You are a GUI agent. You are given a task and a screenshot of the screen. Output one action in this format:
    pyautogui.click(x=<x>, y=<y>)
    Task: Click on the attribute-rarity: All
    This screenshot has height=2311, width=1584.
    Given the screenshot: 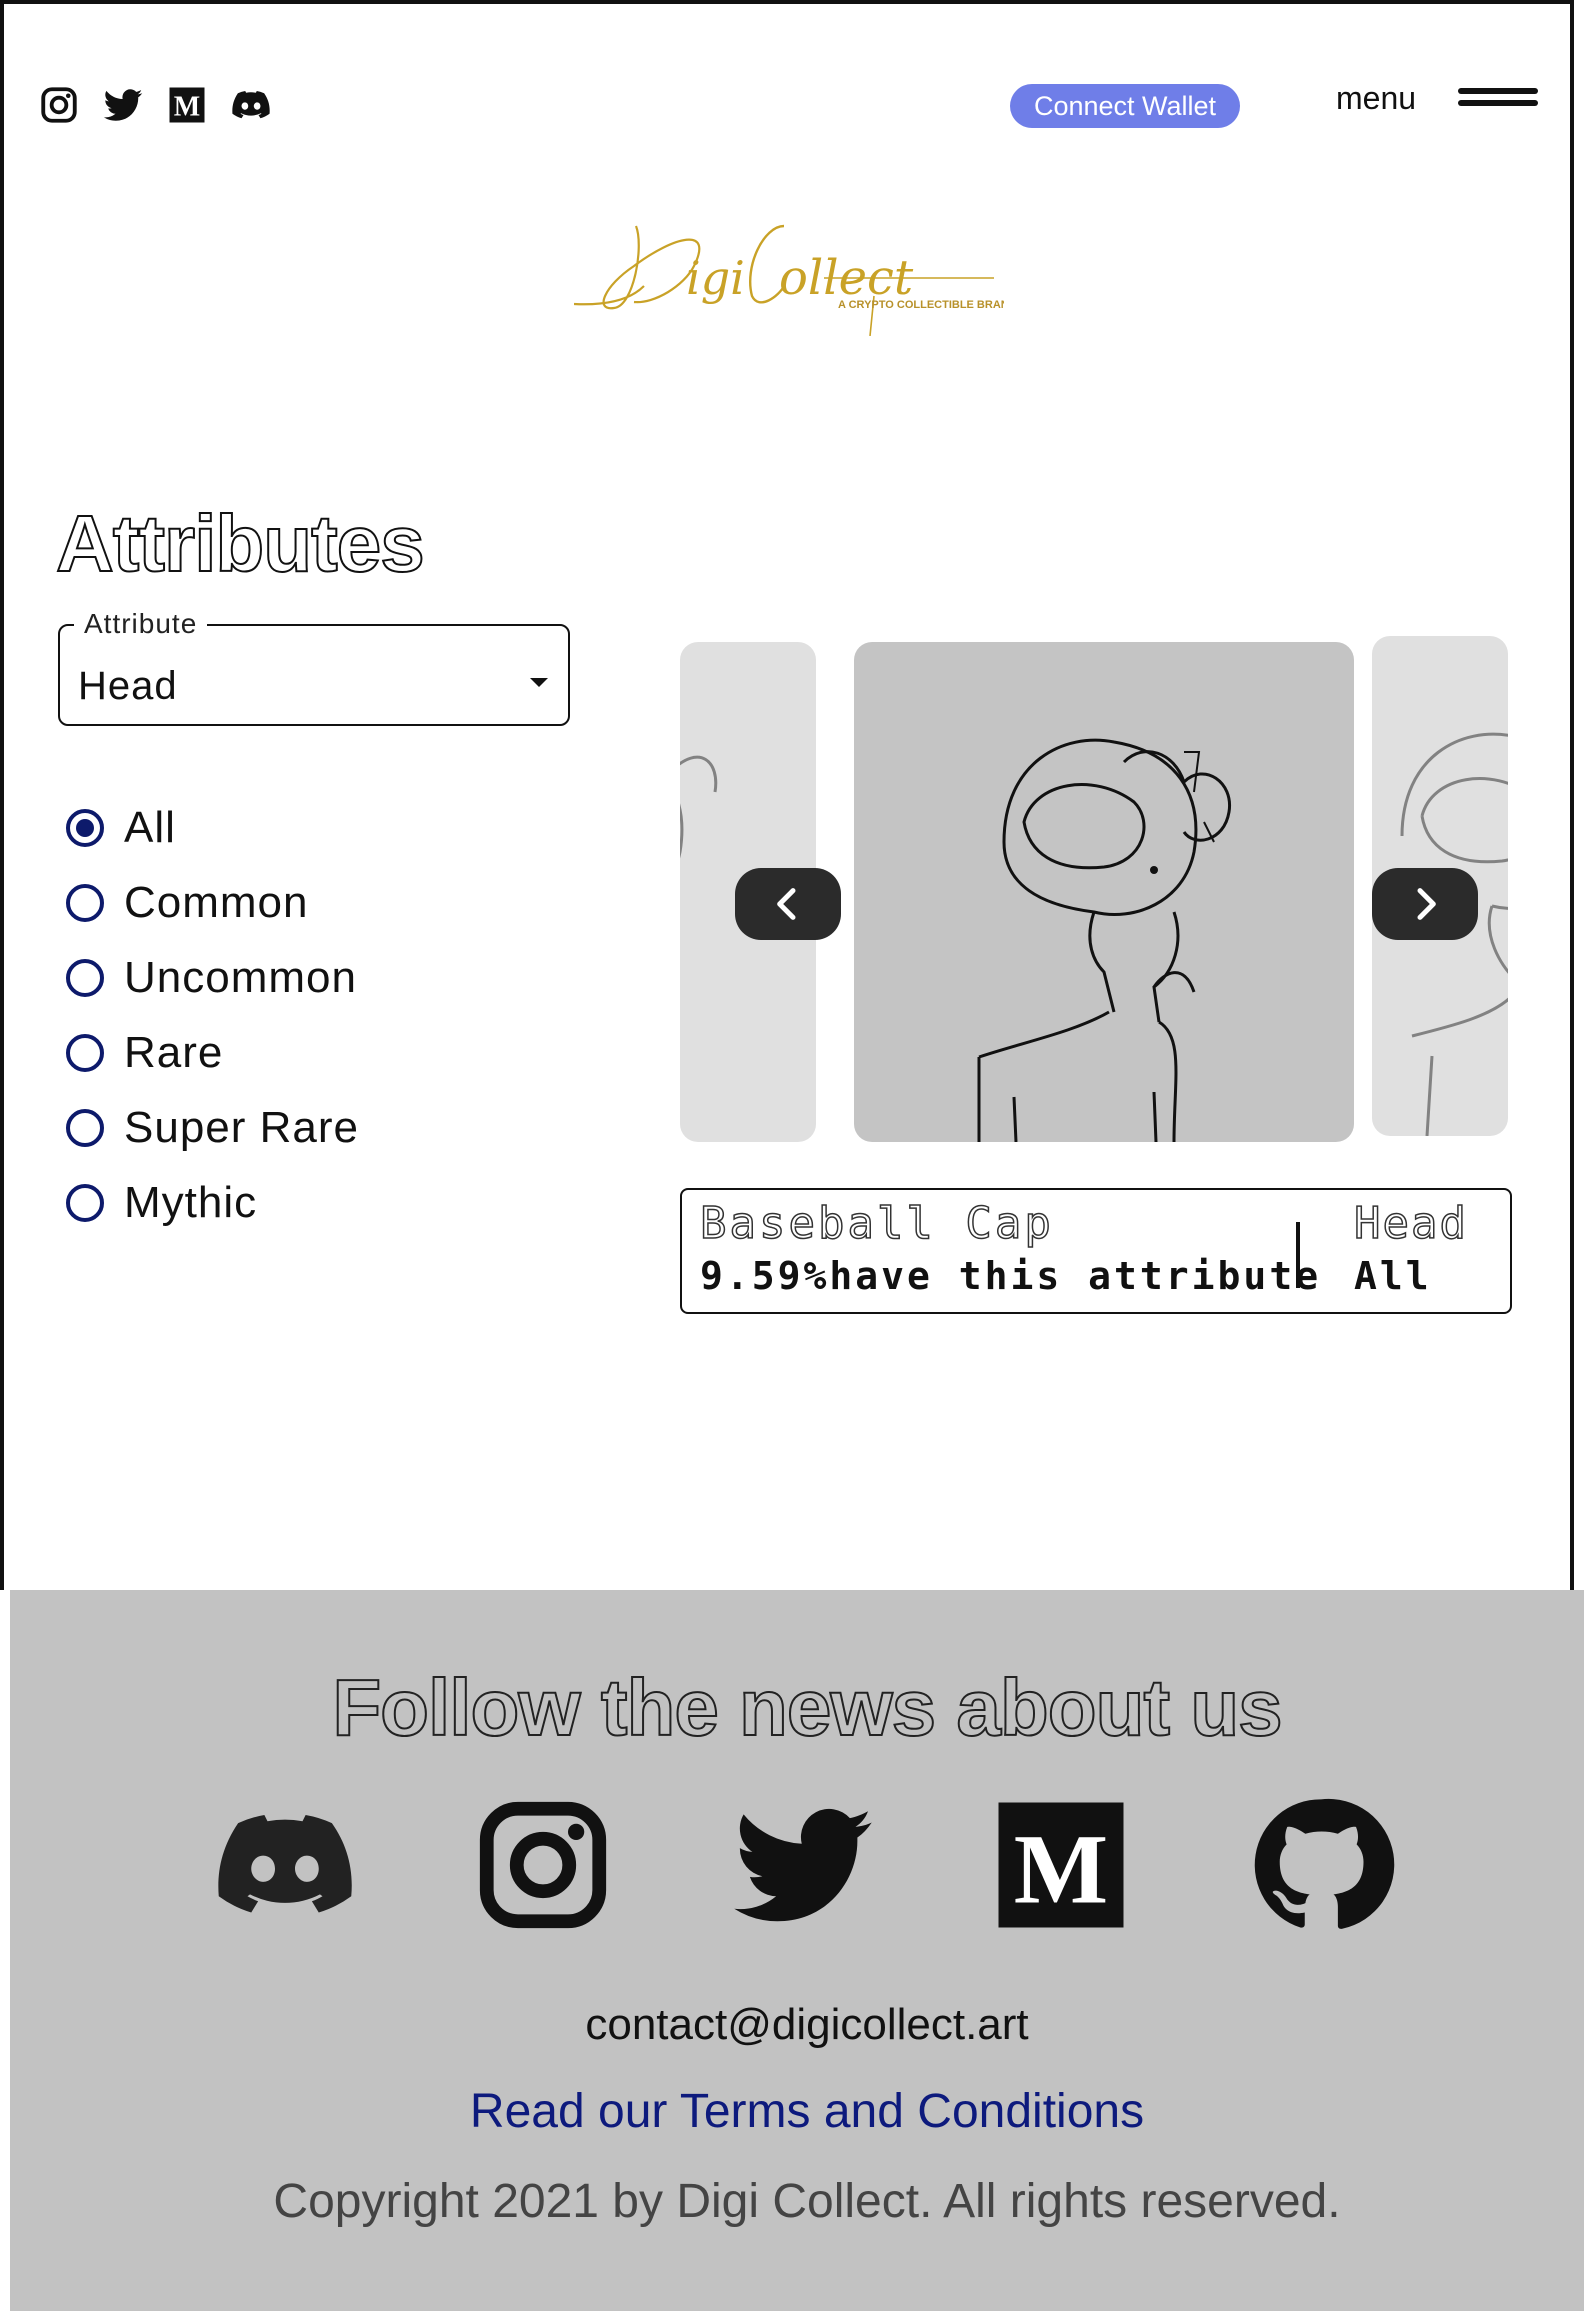 What is the action you would take?
    pyautogui.click(x=1393, y=1276)
    